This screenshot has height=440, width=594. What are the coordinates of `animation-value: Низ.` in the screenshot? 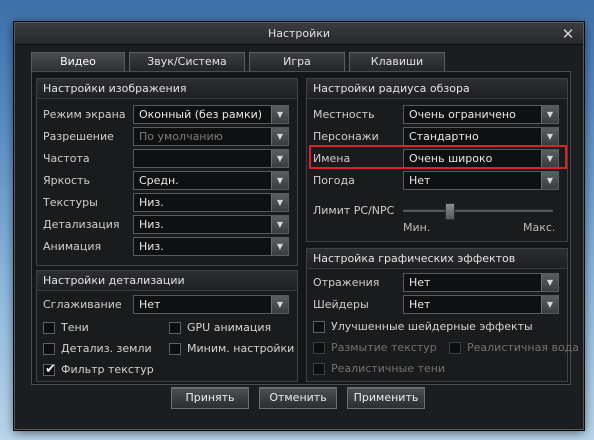 It's located at (151, 246).